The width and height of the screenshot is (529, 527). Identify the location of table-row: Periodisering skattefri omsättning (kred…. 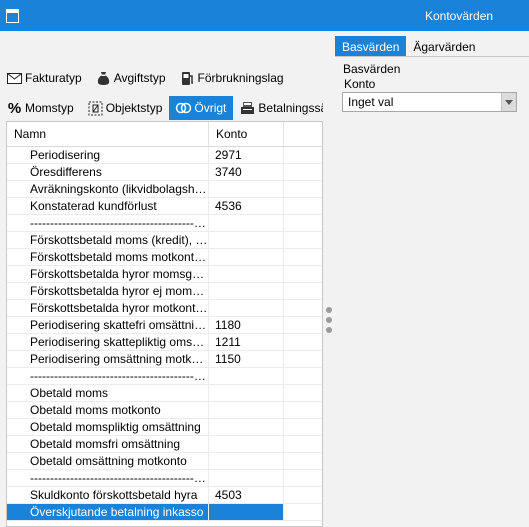
(164, 325).